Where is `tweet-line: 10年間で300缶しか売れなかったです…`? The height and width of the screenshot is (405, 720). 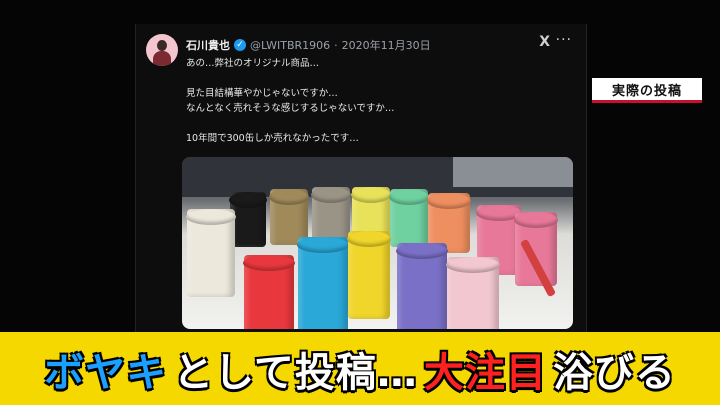
tweet-line: 10年間で300缶しか売れなかったです… is located at coordinates (272, 138).